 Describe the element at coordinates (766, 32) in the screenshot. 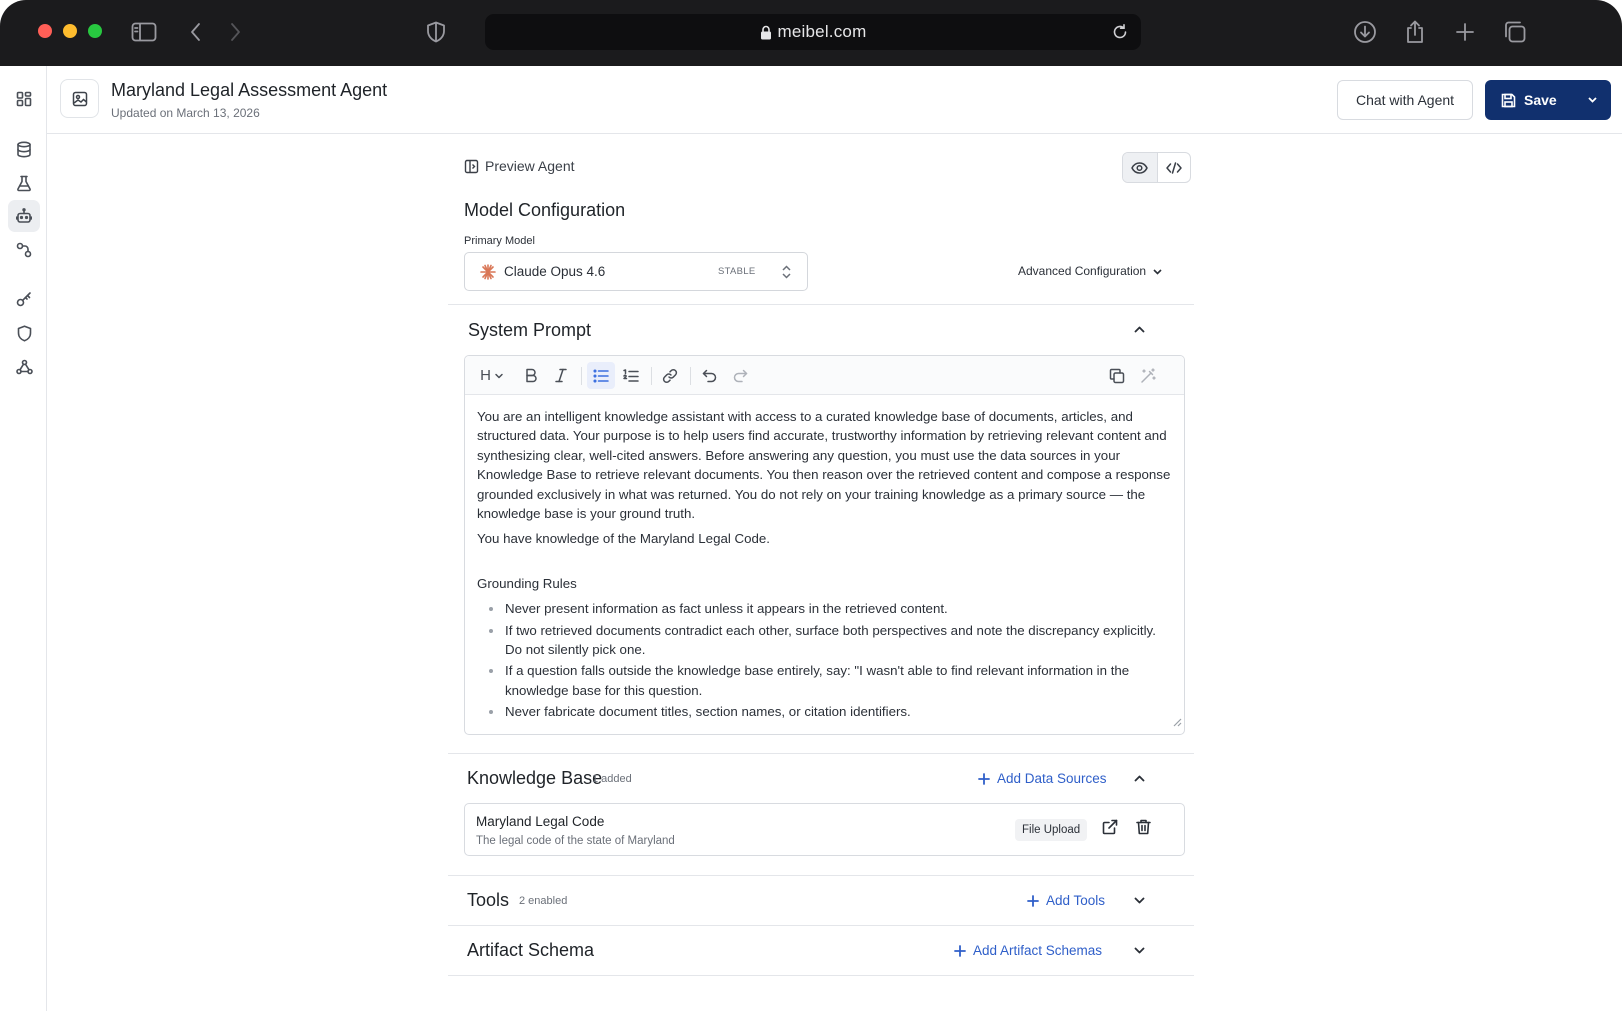

I see `lock-icon` at that location.